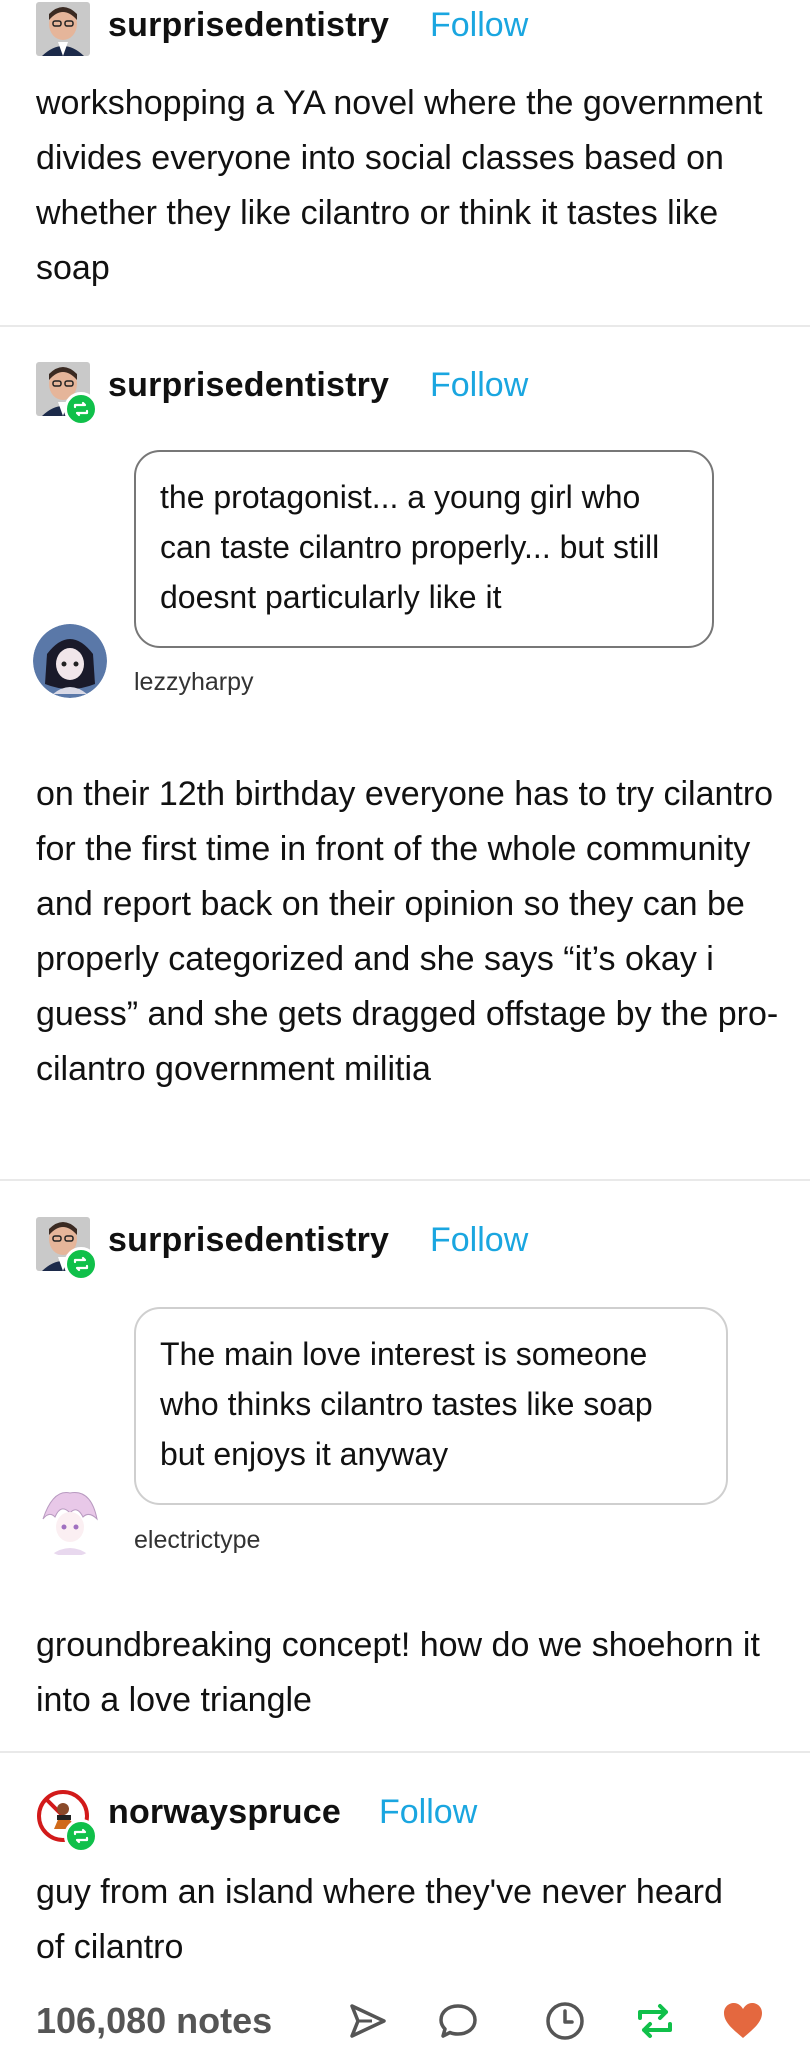  I want to click on notes-count: 106,080 notes, so click(154, 2021).